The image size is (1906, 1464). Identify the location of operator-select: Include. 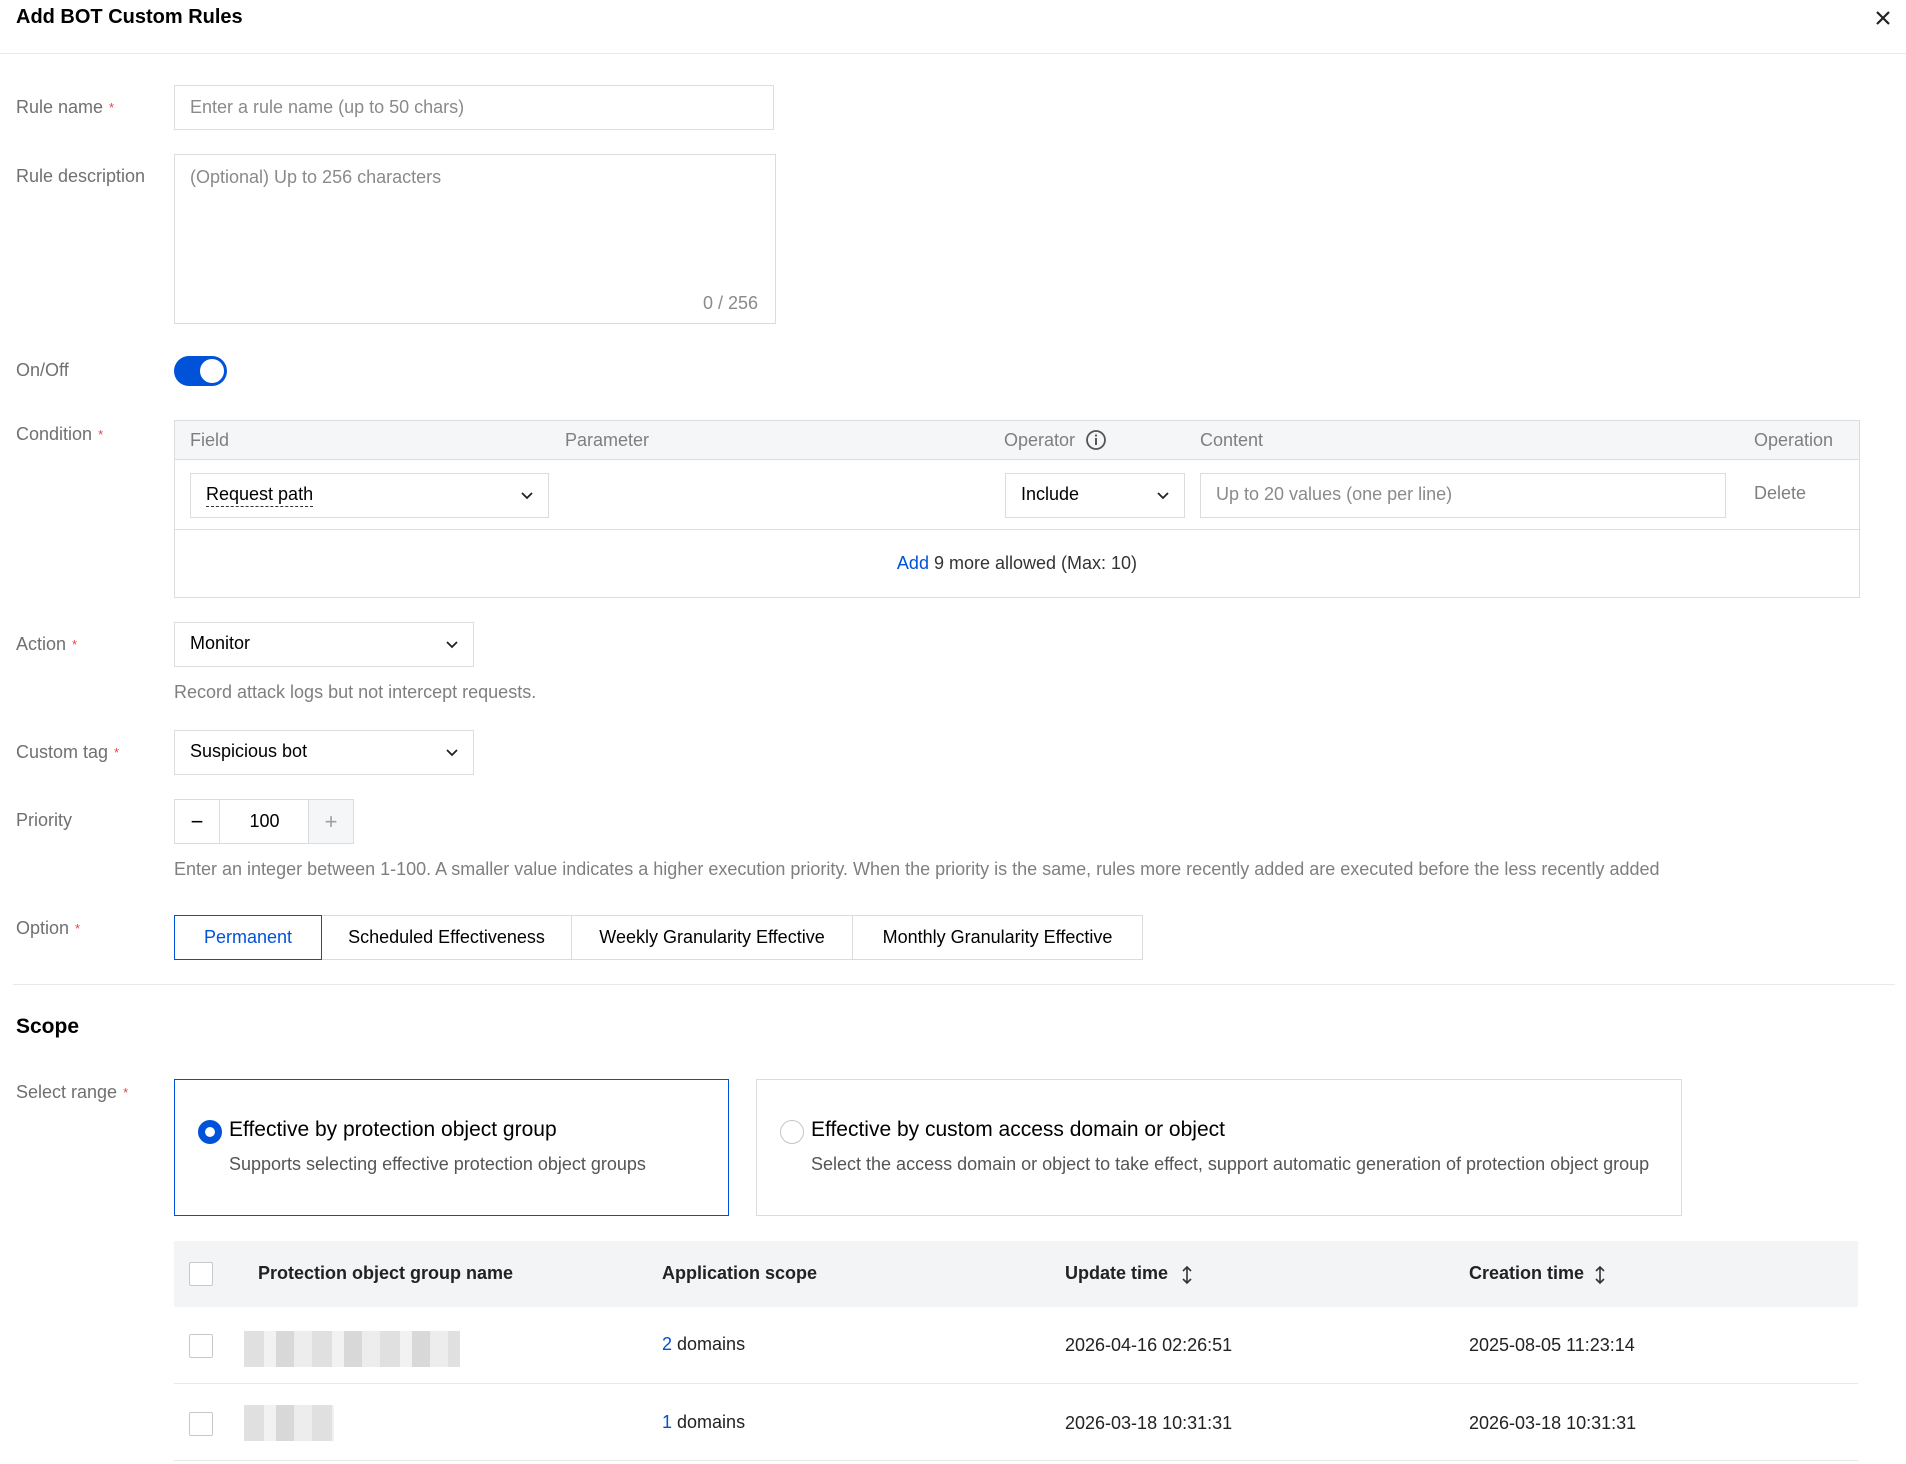
(1095, 495).